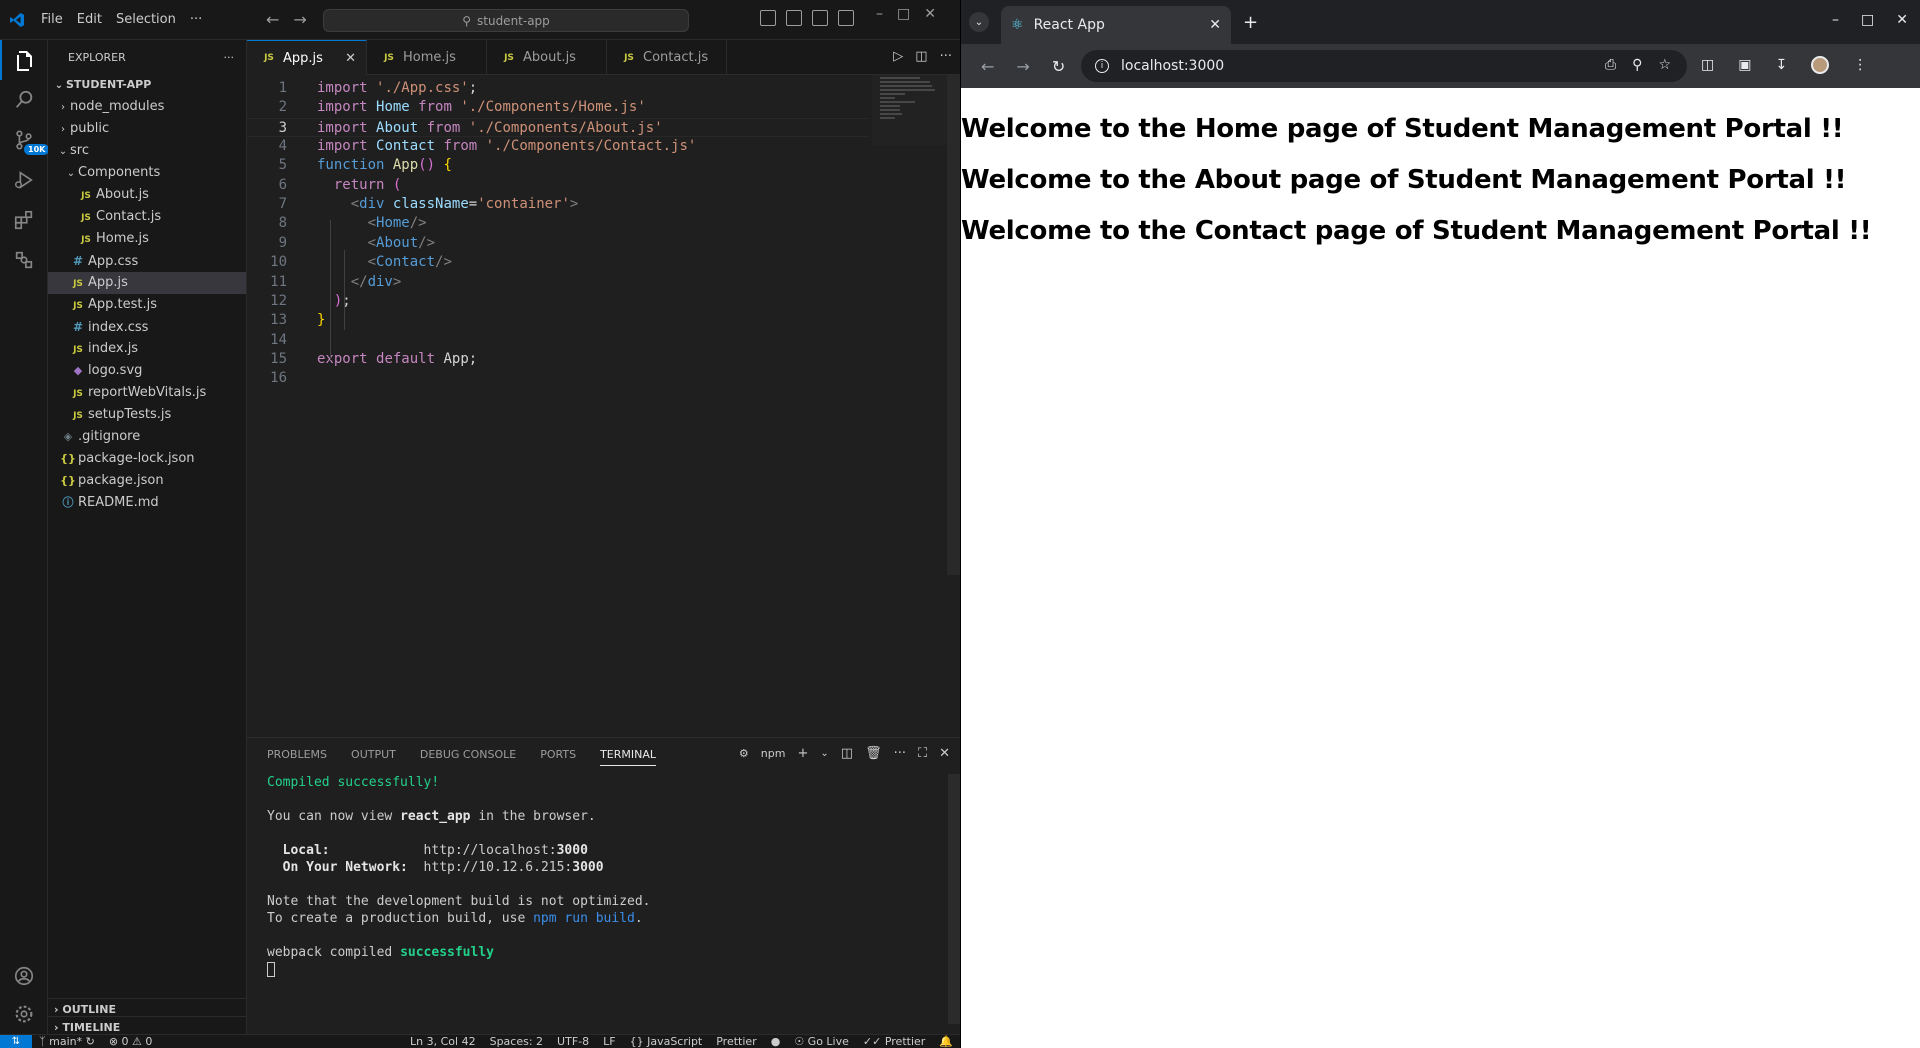 The width and height of the screenshot is (1920, 1048). Describe the element at coordinates (1384, 66) in the screenshot. I see `address-bar: i localhost:3000 ⎙ ⚲ ☆` at that location.